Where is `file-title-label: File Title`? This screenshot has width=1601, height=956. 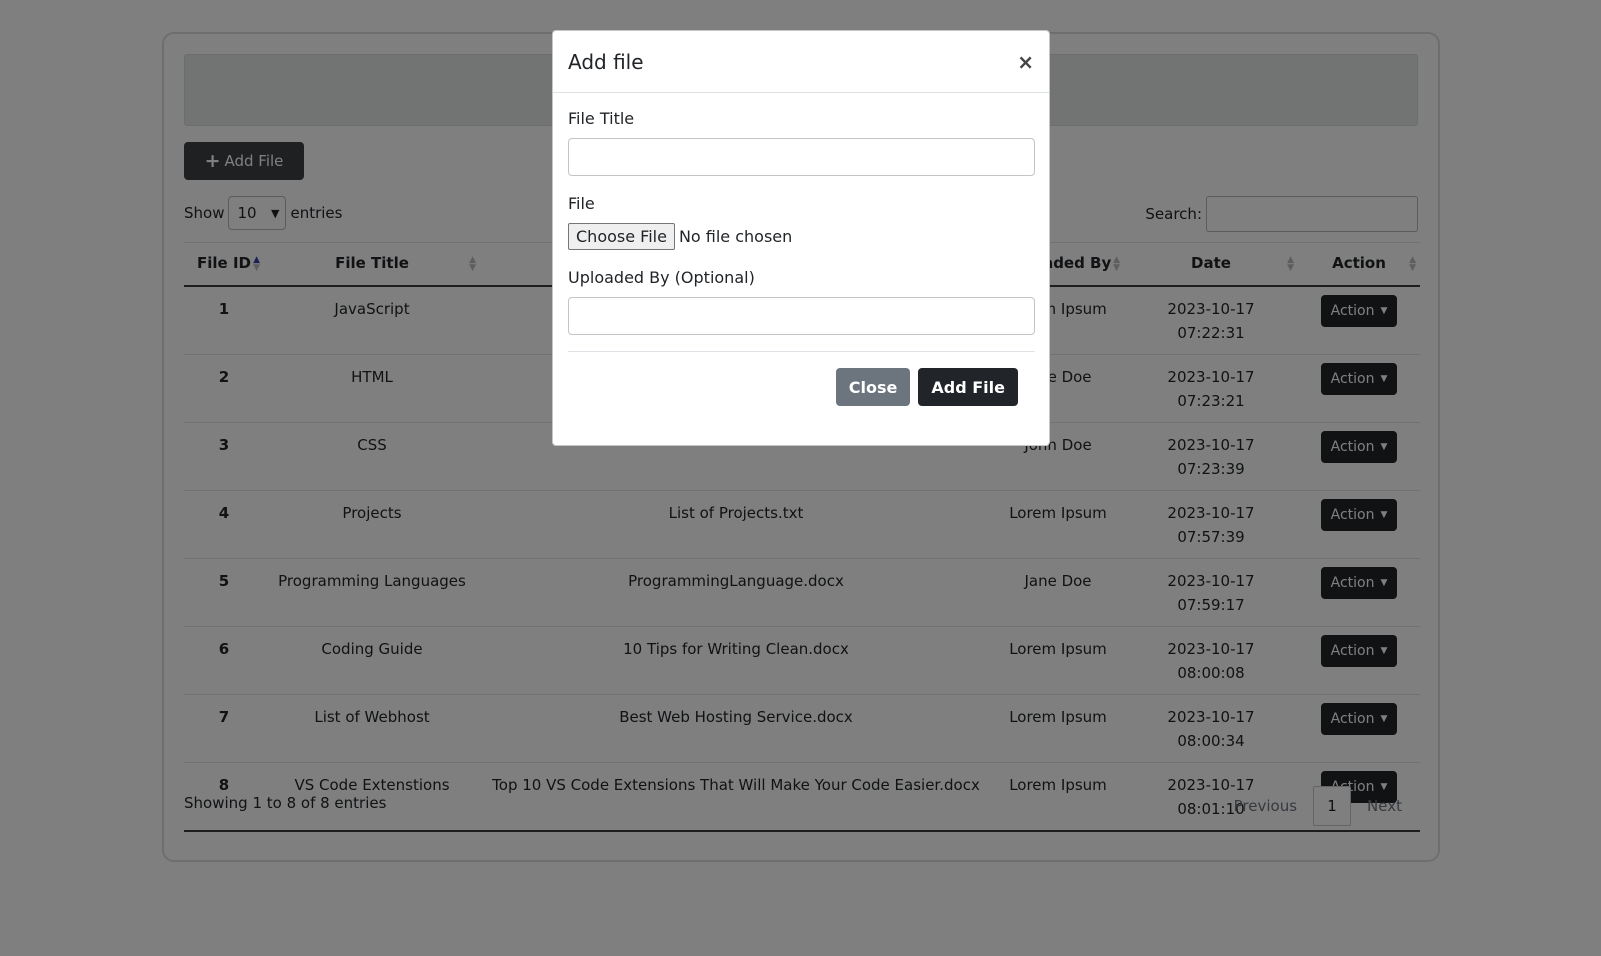 file-title-label: File Title is located at coordinates (601, 118).